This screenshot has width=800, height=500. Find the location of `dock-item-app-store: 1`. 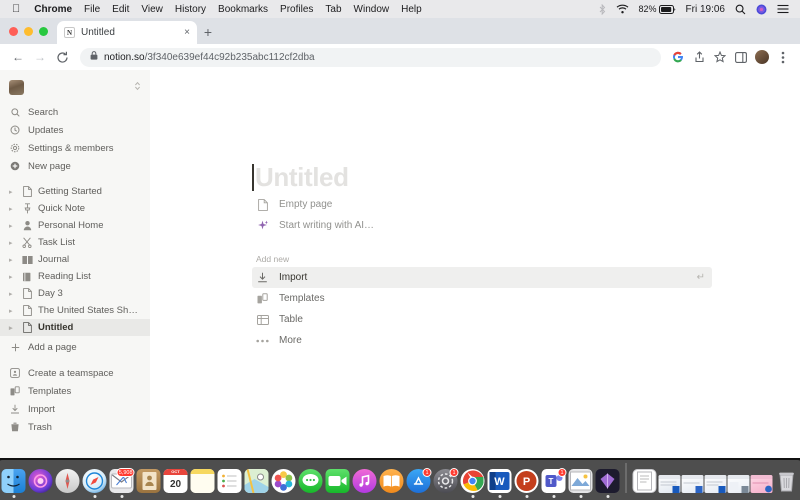

dock-item-app-store: 1 is located at coordinates (419, 483).